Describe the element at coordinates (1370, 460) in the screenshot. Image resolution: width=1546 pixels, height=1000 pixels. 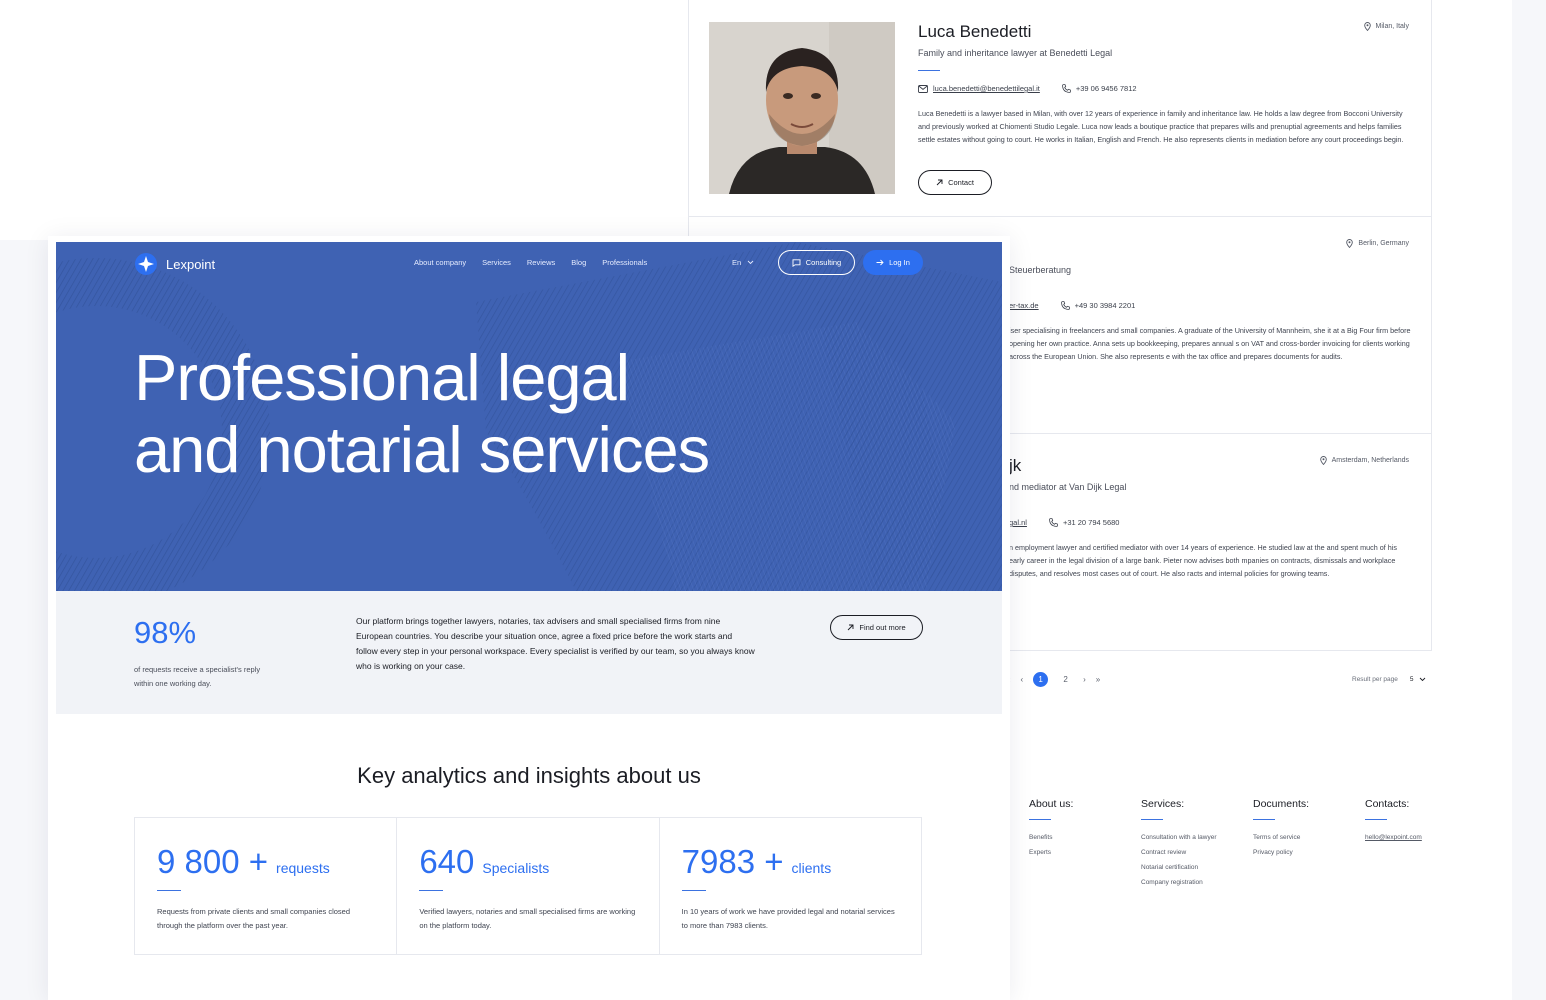
I see `location-text: Amsterdam, Netherlands` at that location.